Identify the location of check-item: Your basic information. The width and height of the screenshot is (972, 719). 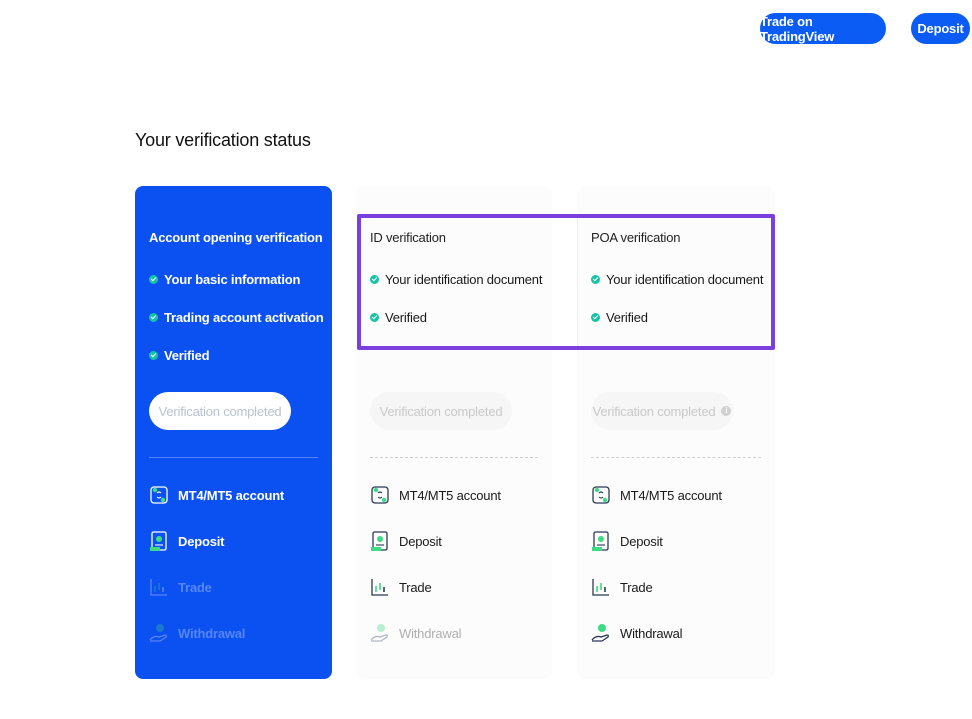
(224, 279).